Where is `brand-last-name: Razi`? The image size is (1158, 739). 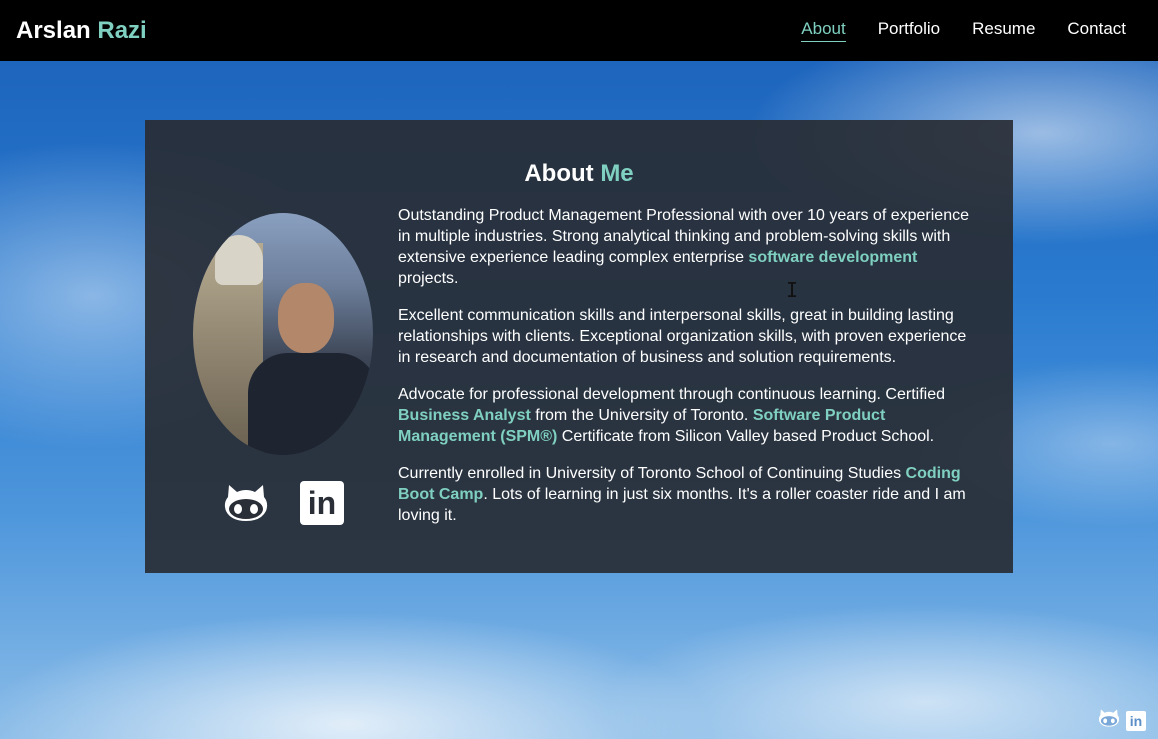
brand-last-name: Razi is located at coordinates (122, 30).